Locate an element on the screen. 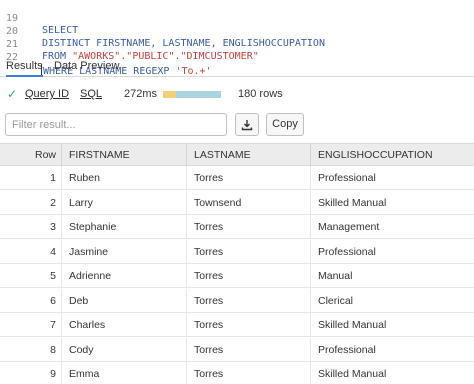 This screenshot has width=474, height=384. firstname-cell: Deb is located at coordinates (124, 300).